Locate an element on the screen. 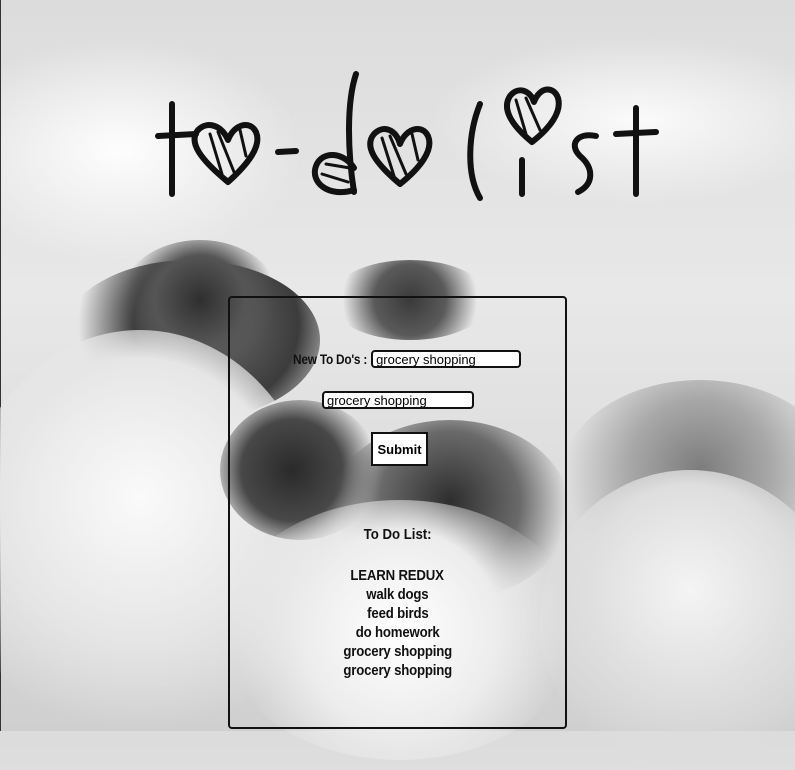 This screenshot has height=770, width=795. list-item: walk dogs is located at coordinates (397, 594).